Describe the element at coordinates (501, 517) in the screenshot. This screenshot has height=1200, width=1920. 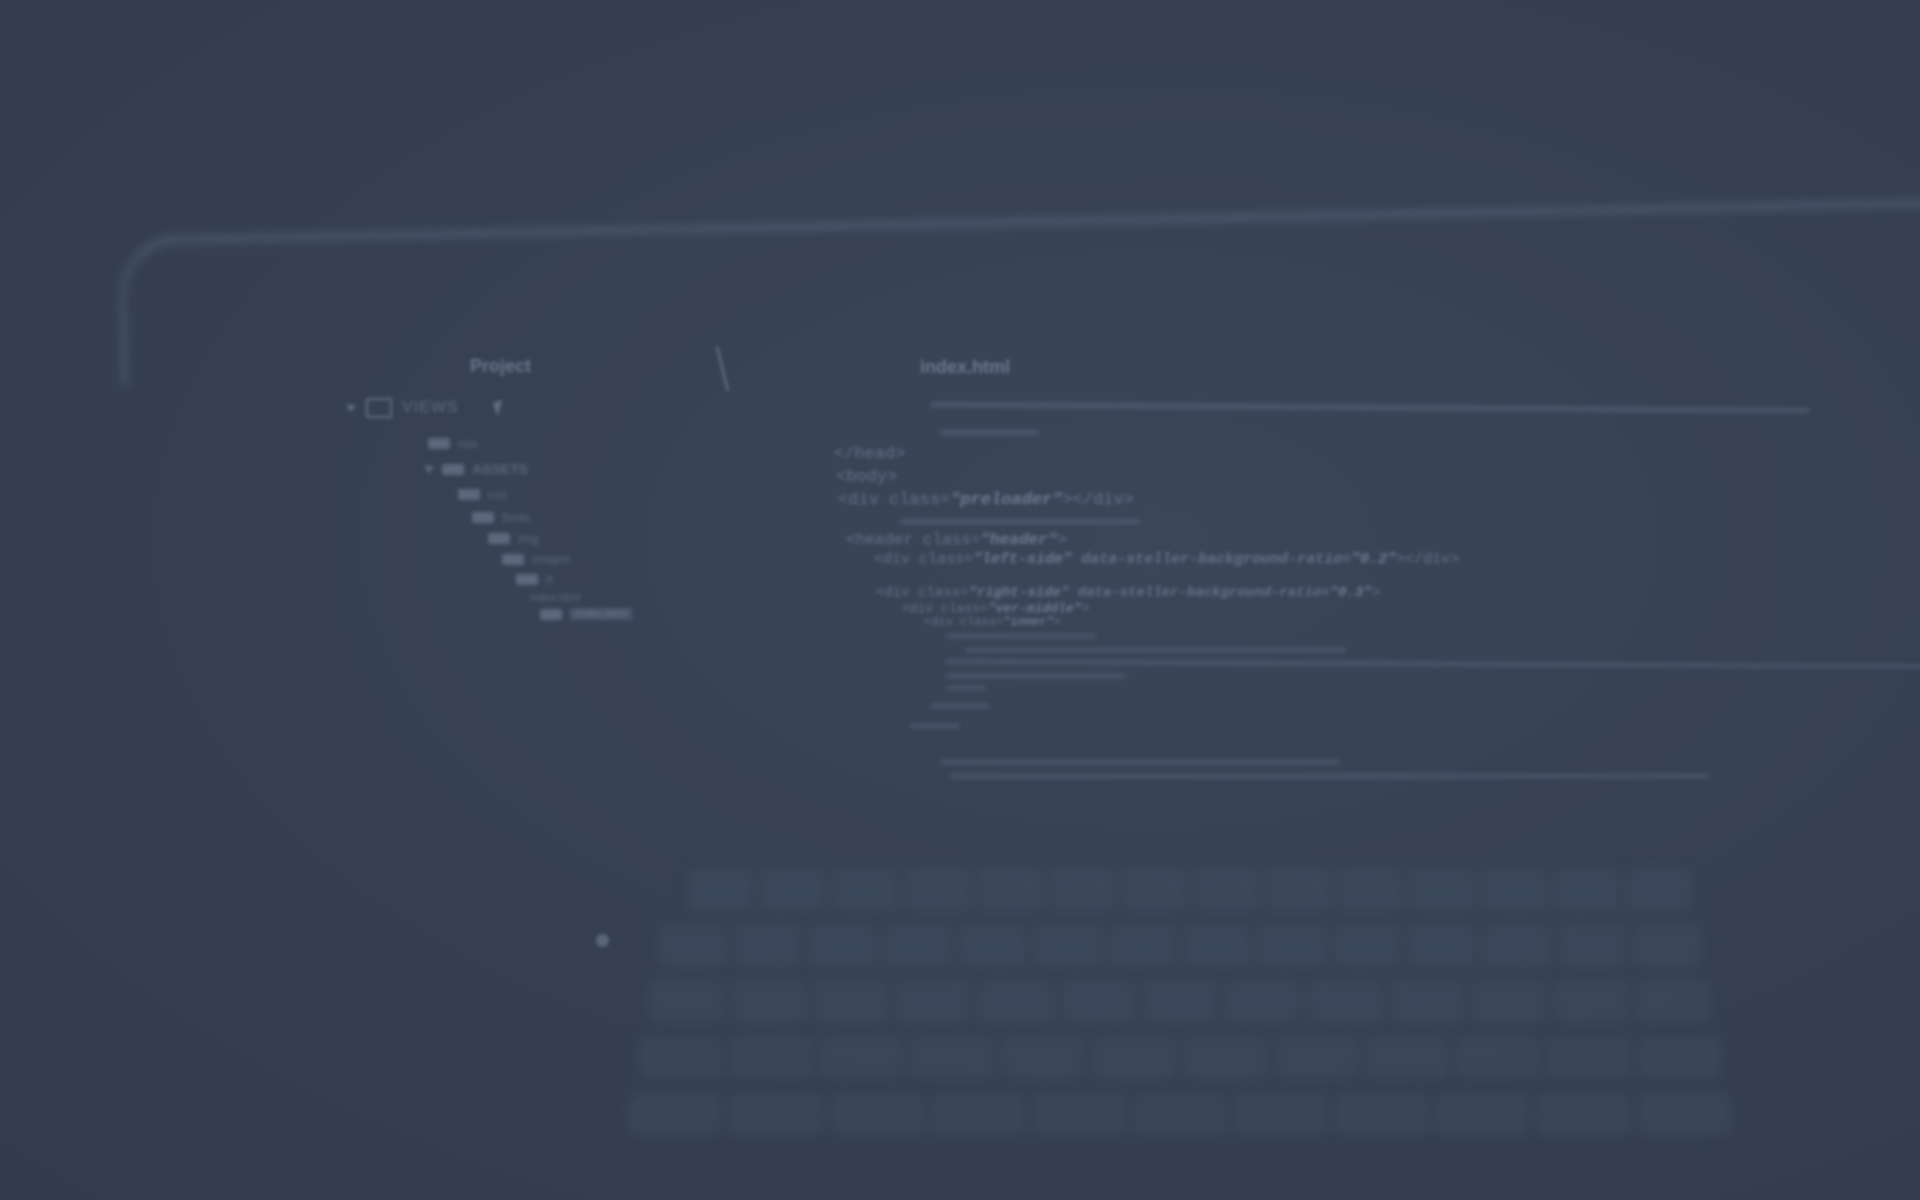
I see `tree-item: fonts` at that location.